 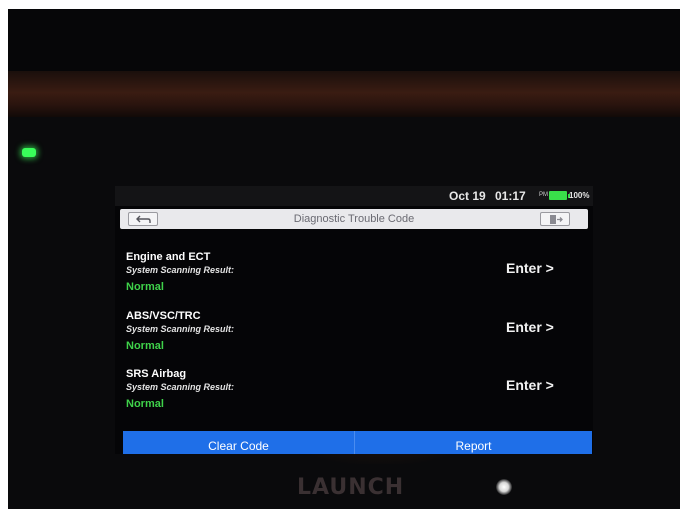 I want to click on exit-button, so click(x=555, y=219).